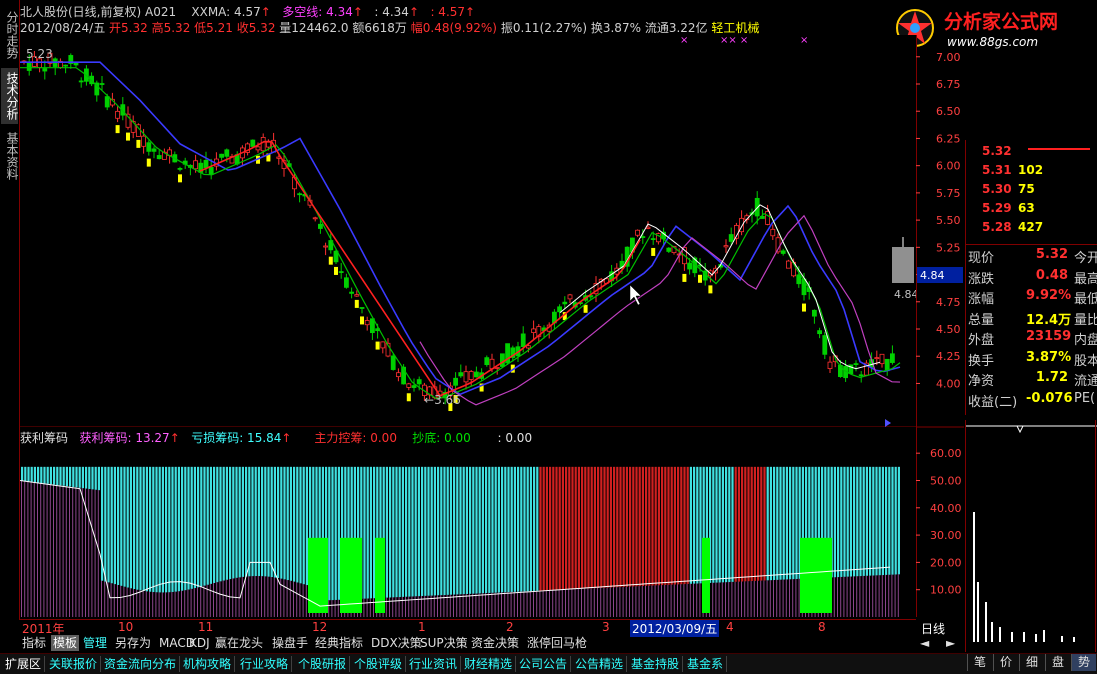 Image resolution: width=1097 pixels, height=674 pixels. Describe the element at coordinates (1024, 533) in the screenshot. I see `mini-volume-bars` at that location.